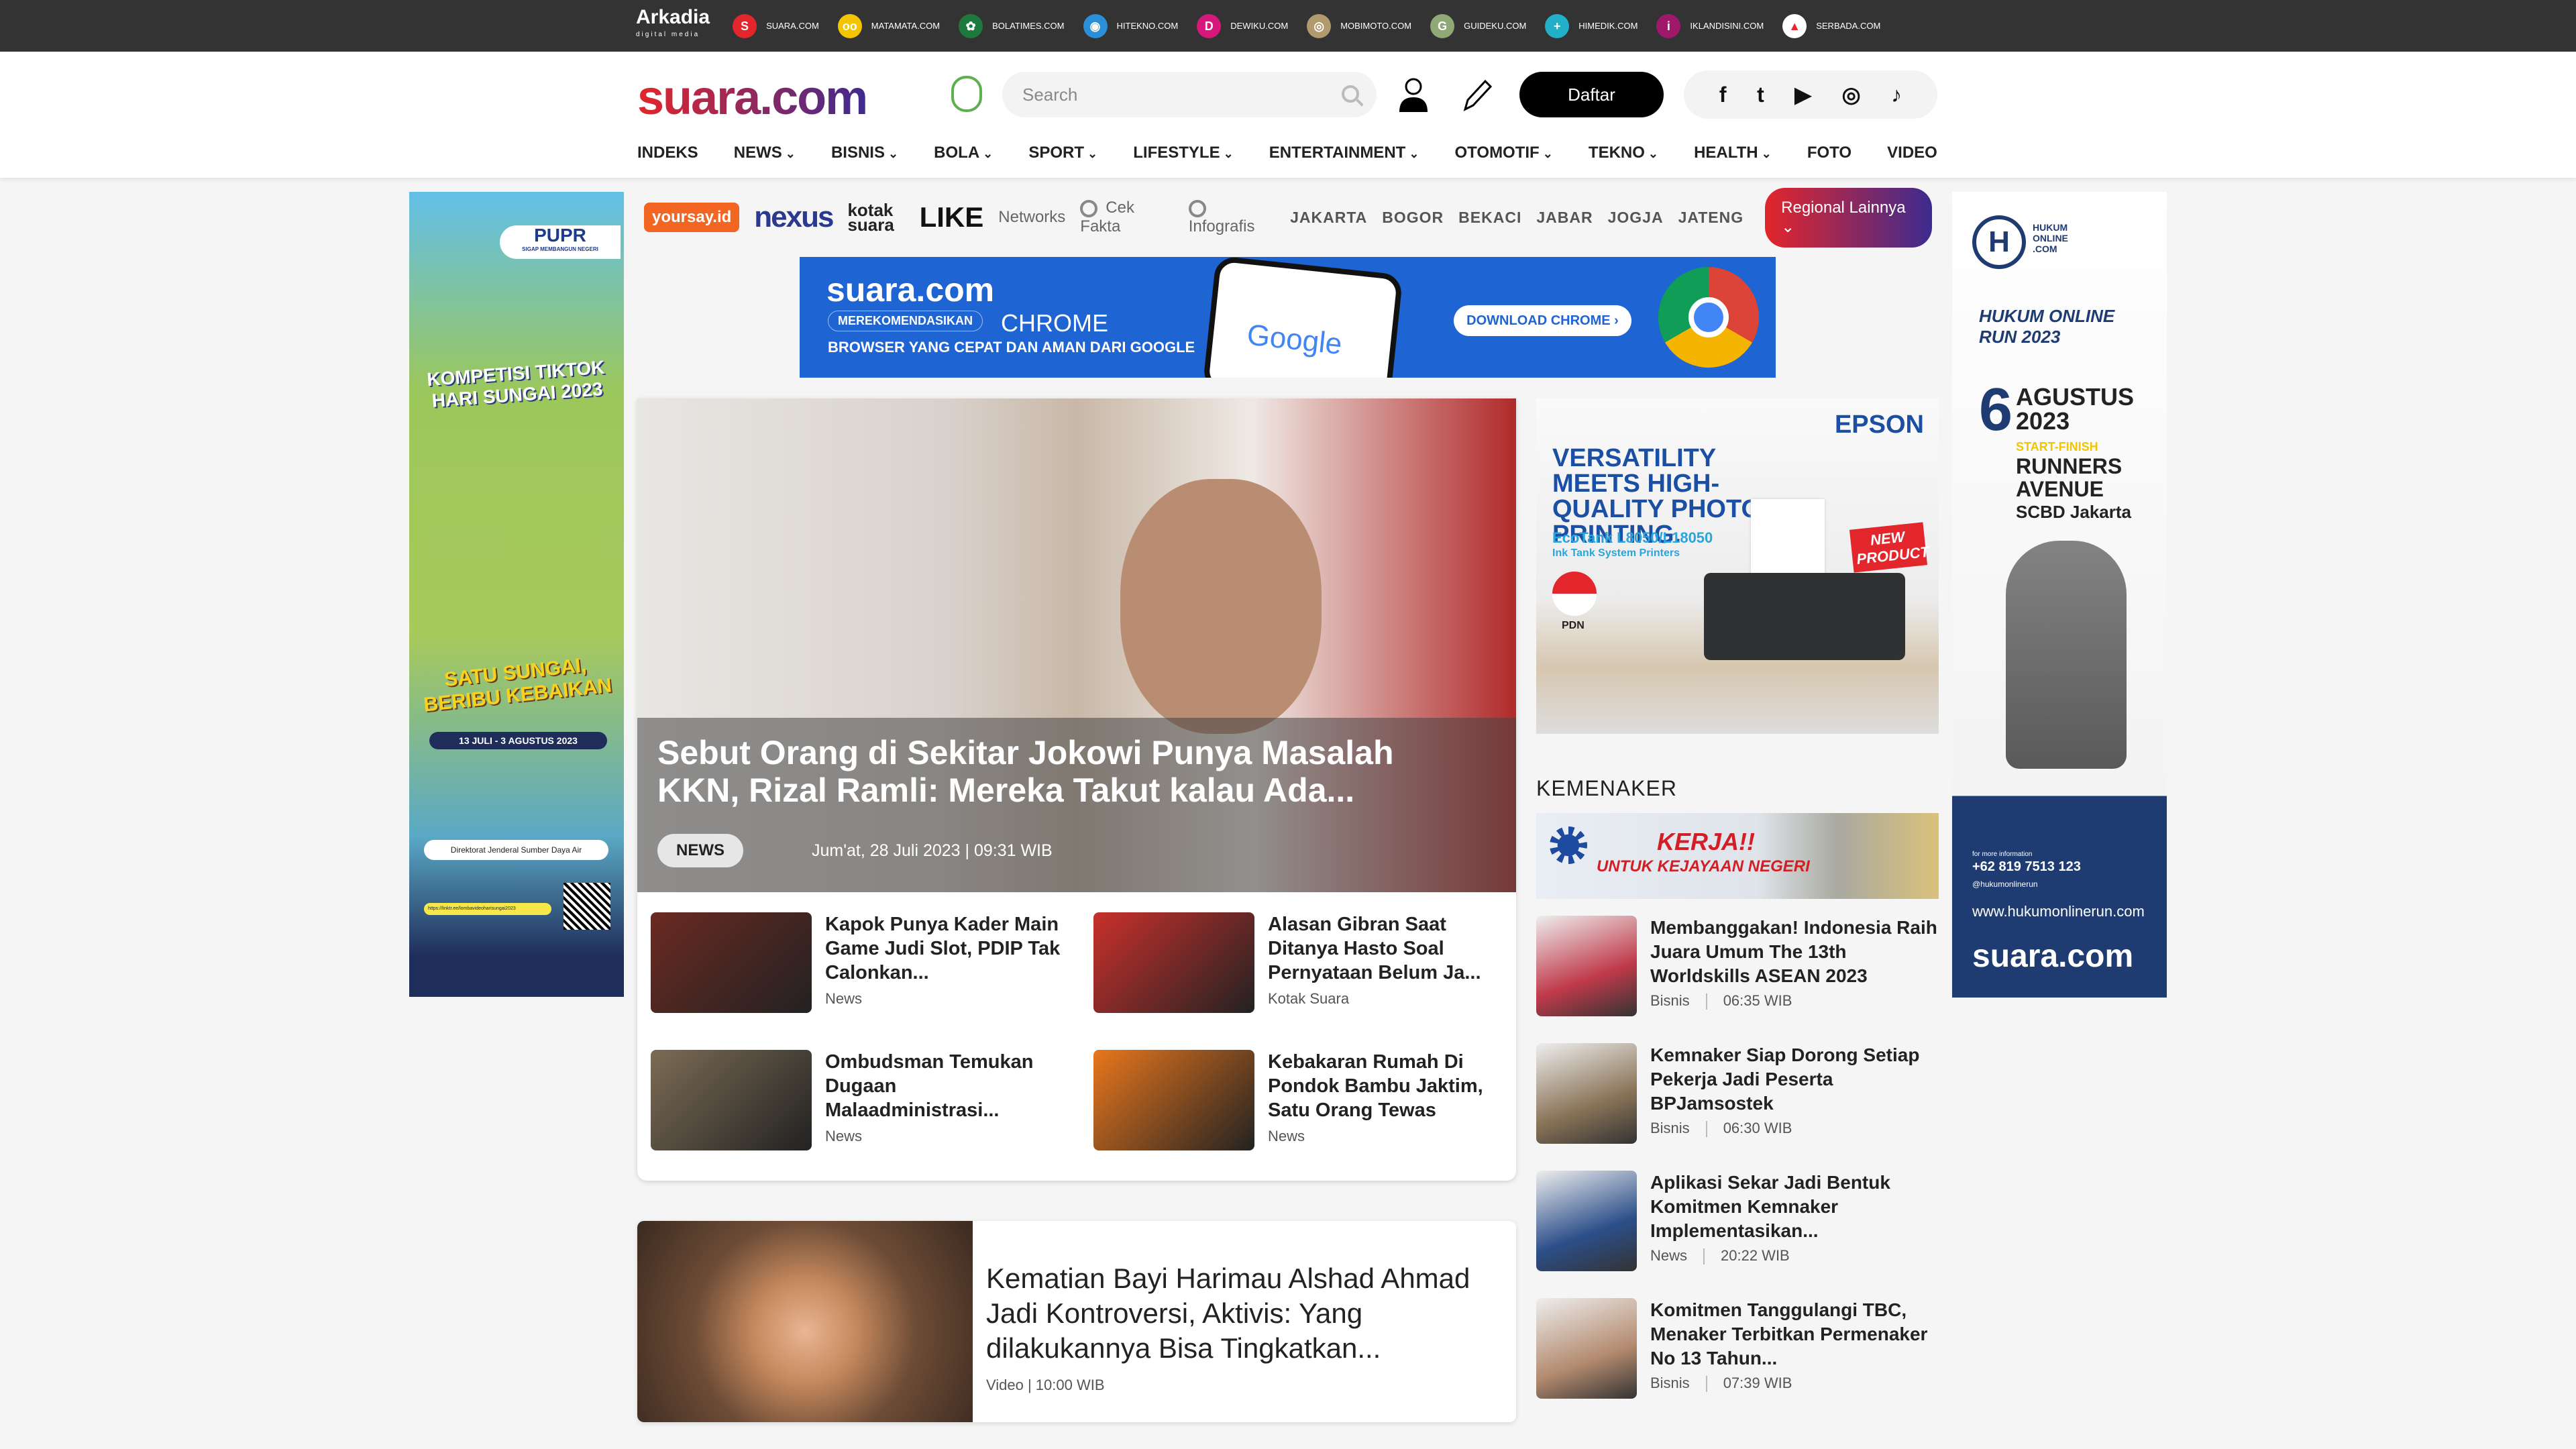 This screenshot has height=1449, width=2576. What do you see at coordinates (1804, 616) in the screenshot?
I see `printer-image` at bounding box center [1804, 616].